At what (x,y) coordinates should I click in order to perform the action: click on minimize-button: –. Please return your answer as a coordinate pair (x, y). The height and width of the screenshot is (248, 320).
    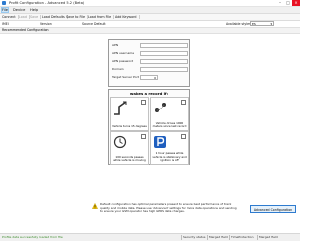
    Looking at the image, I should click on (280, 3).